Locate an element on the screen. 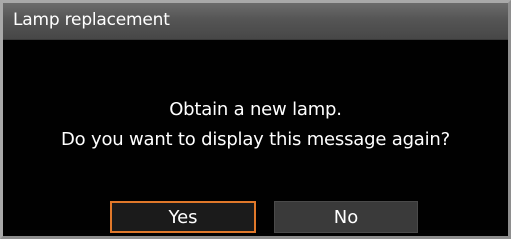 The image size is (511, 245). yes-button-label: Yes is located at coordinates (183, 217).